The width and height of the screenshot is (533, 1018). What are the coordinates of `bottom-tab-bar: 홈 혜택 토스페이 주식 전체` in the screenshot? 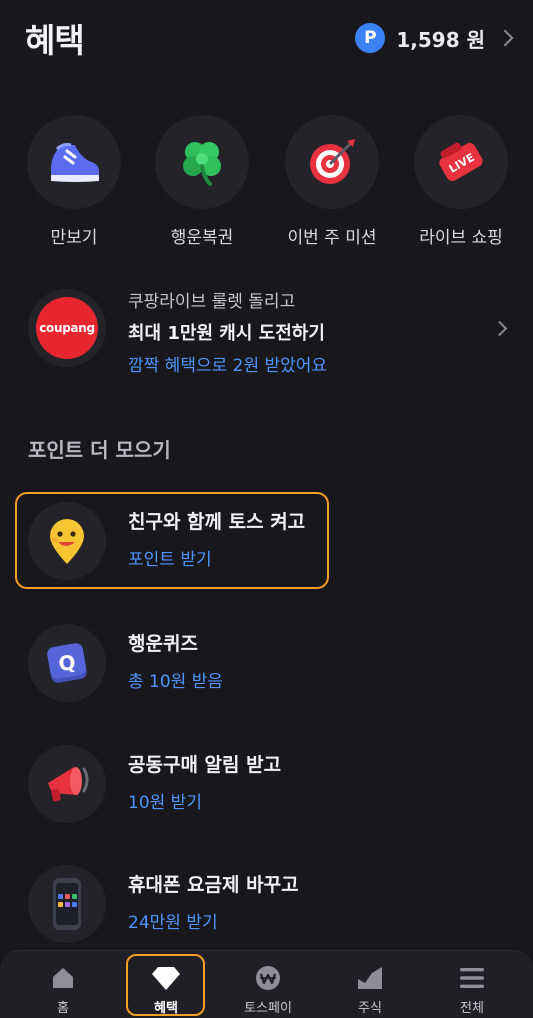 It's located at (266, 984).